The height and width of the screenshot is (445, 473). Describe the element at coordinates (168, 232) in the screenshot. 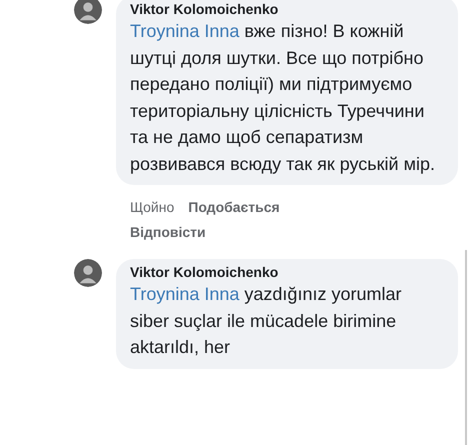

I see `action-link: Відповісти` at that location.